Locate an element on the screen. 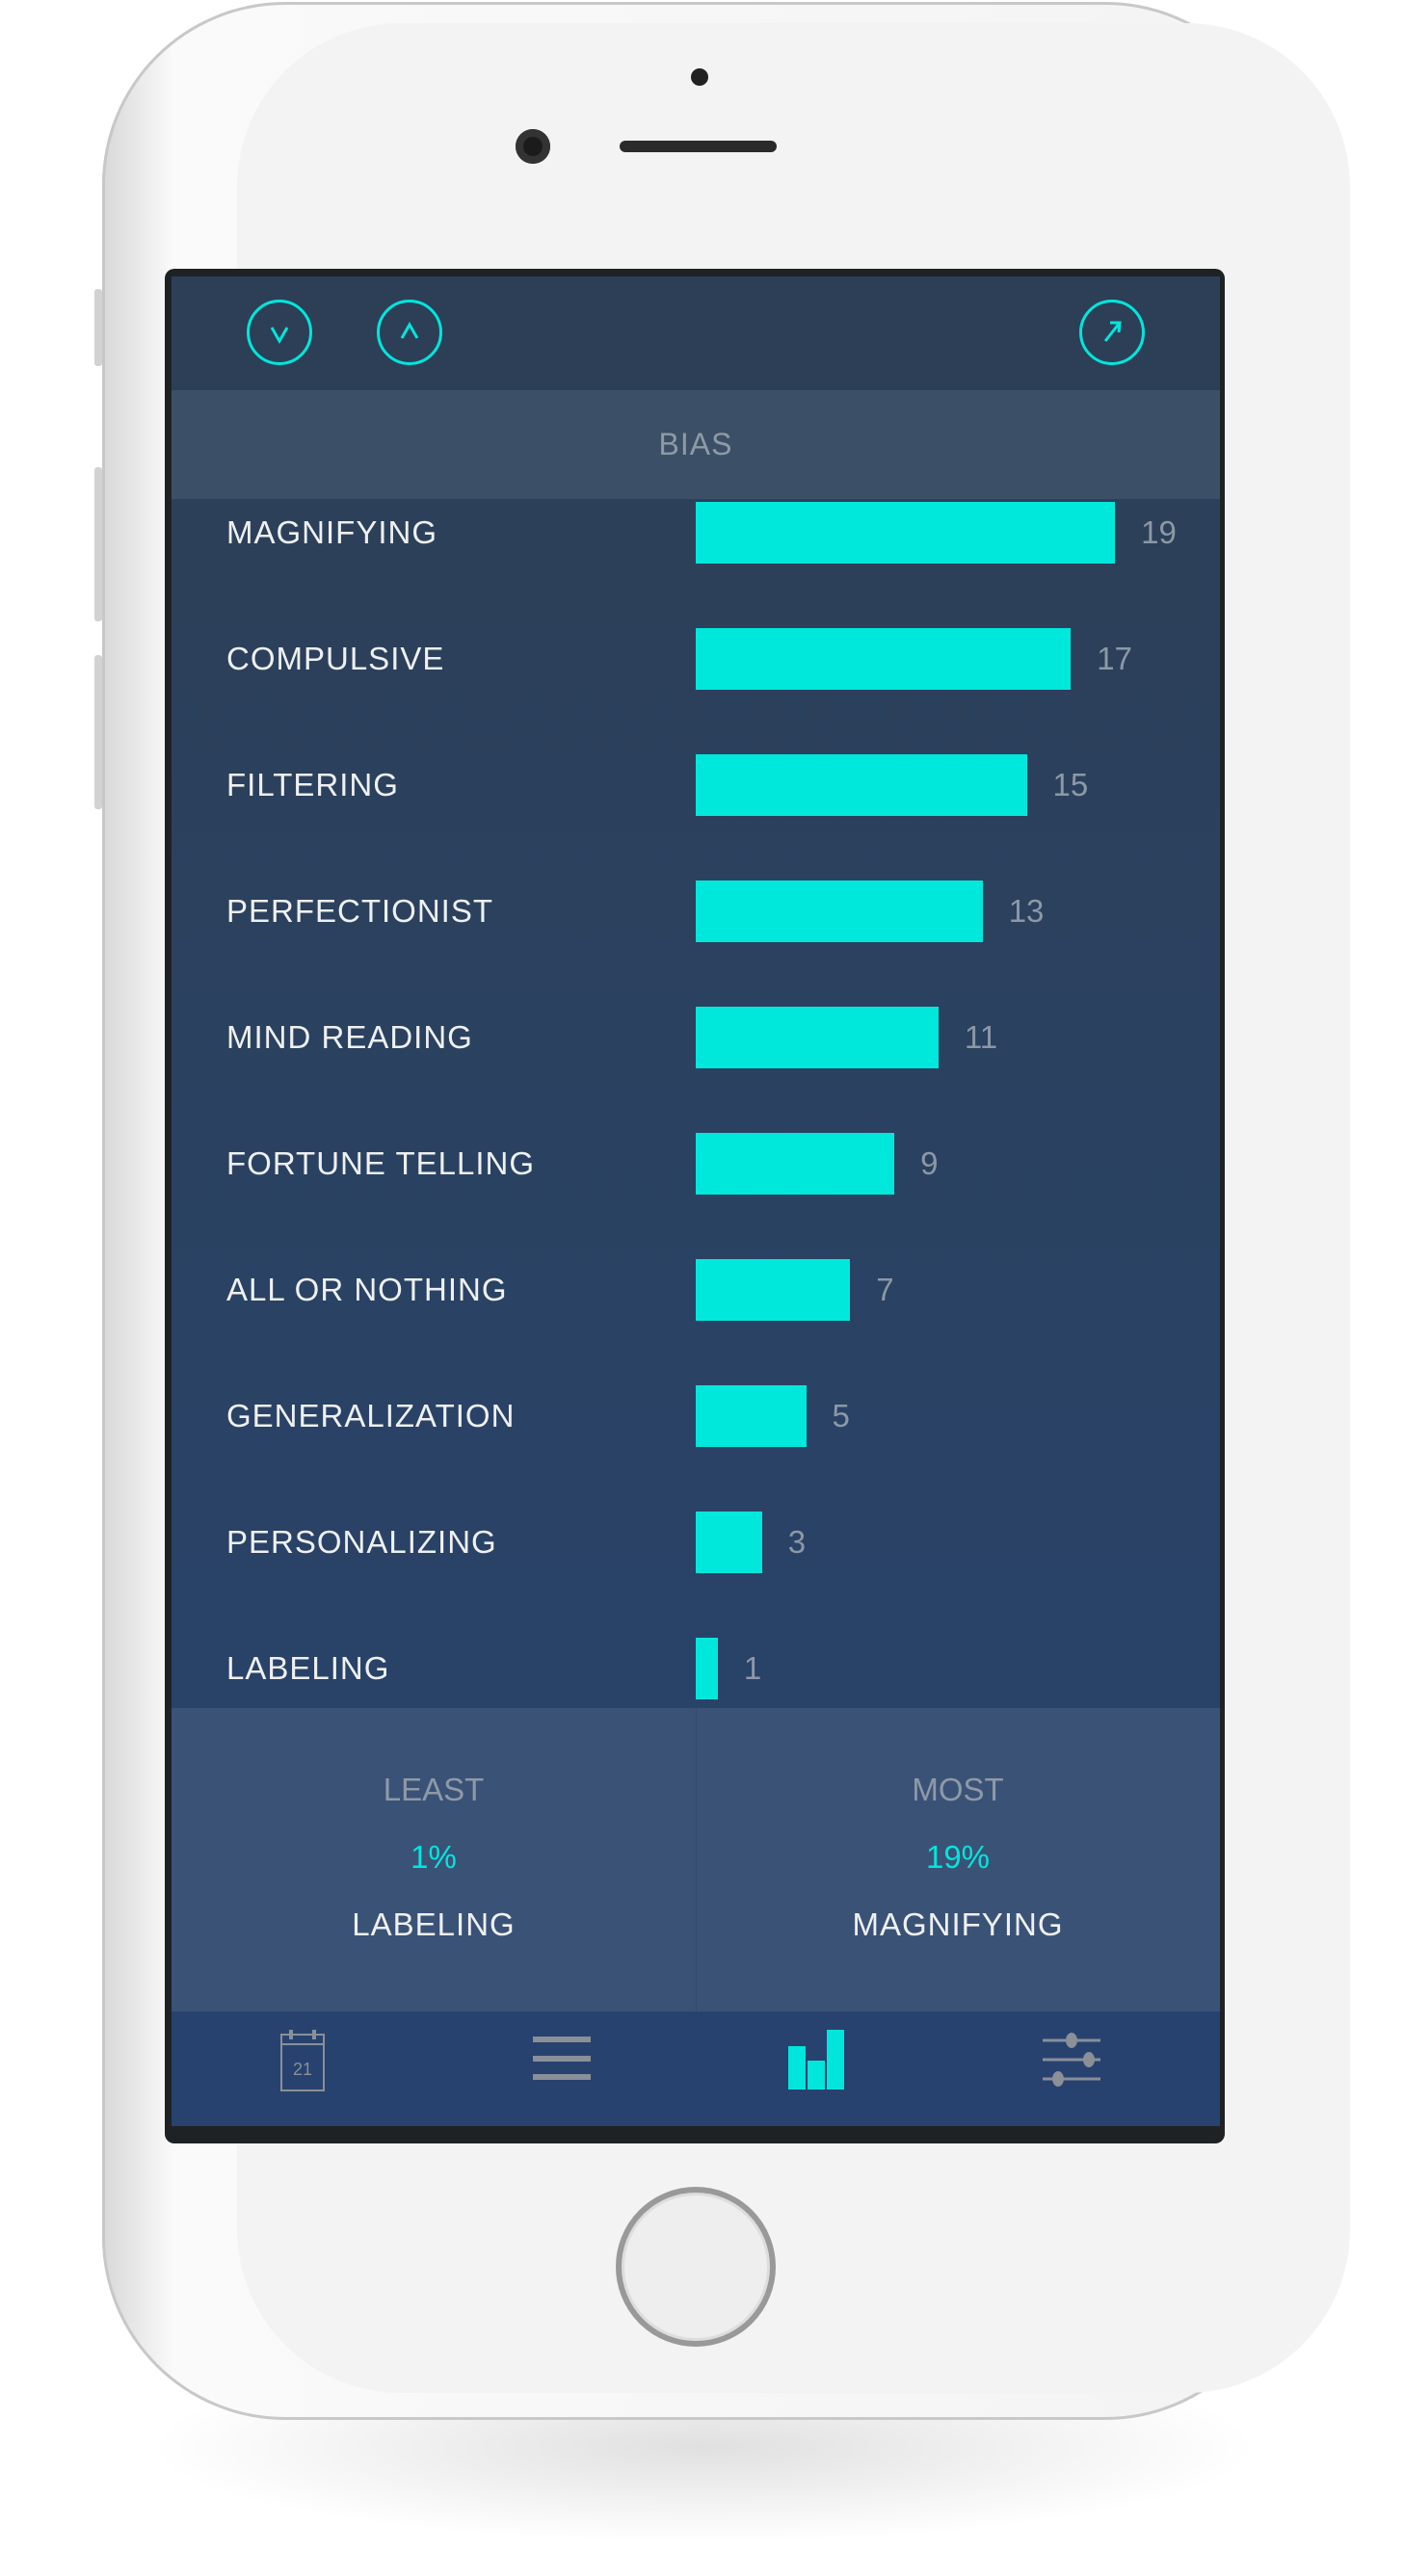  bar-value-label: 3 is located at coordinates (797, 1542).